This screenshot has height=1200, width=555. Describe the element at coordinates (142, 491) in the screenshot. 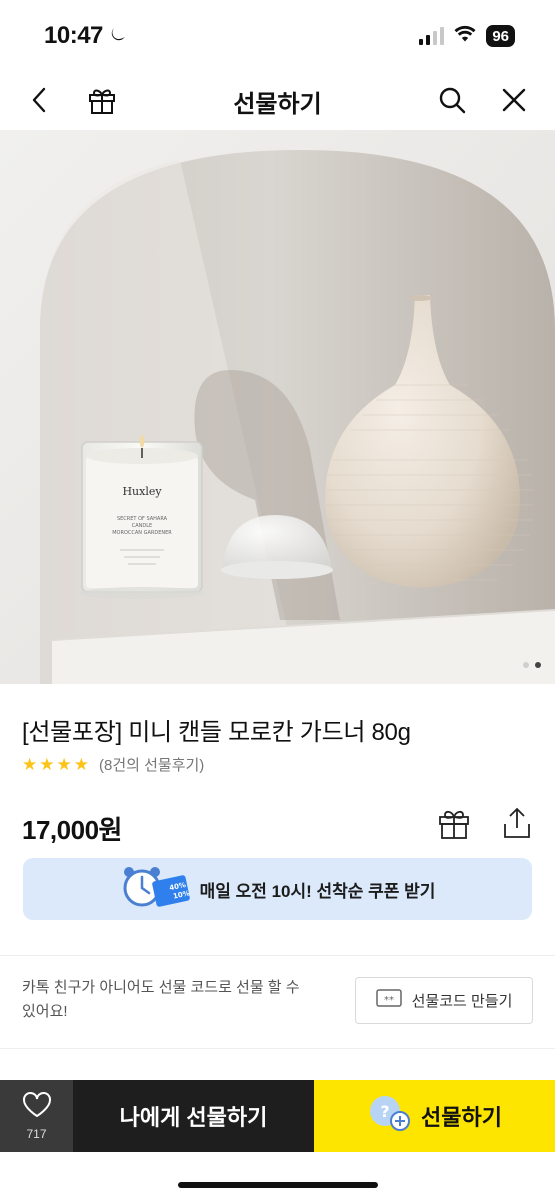

I see `candle-brand-label: Huxley` at that location.